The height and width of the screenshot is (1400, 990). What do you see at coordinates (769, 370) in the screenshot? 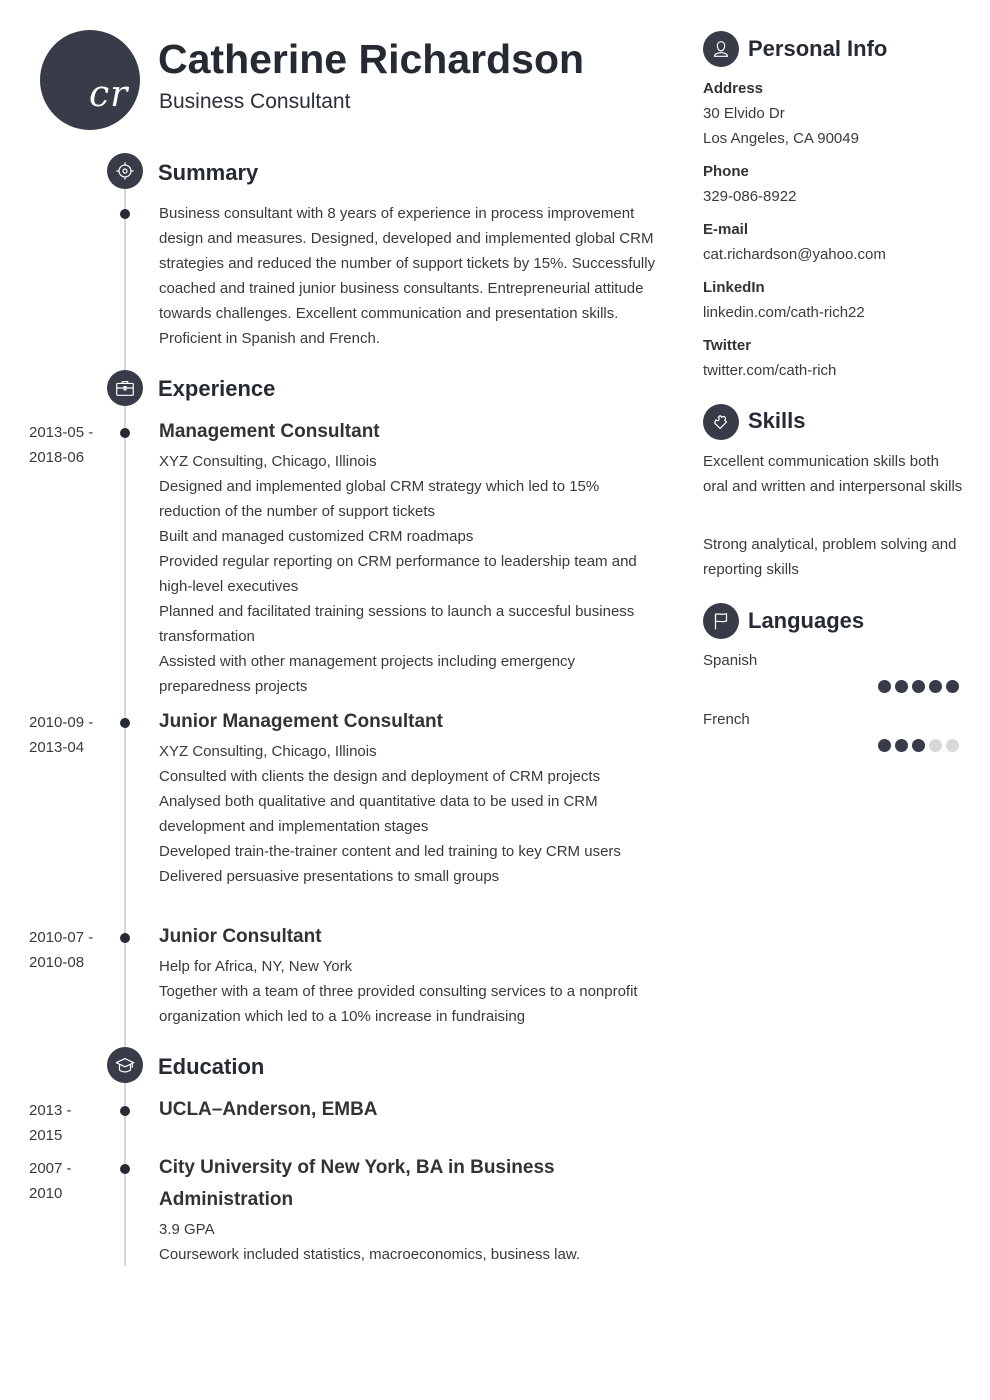
I see `twitter-value: twitter.com/cath-rich` at bounding box center [769, 370].